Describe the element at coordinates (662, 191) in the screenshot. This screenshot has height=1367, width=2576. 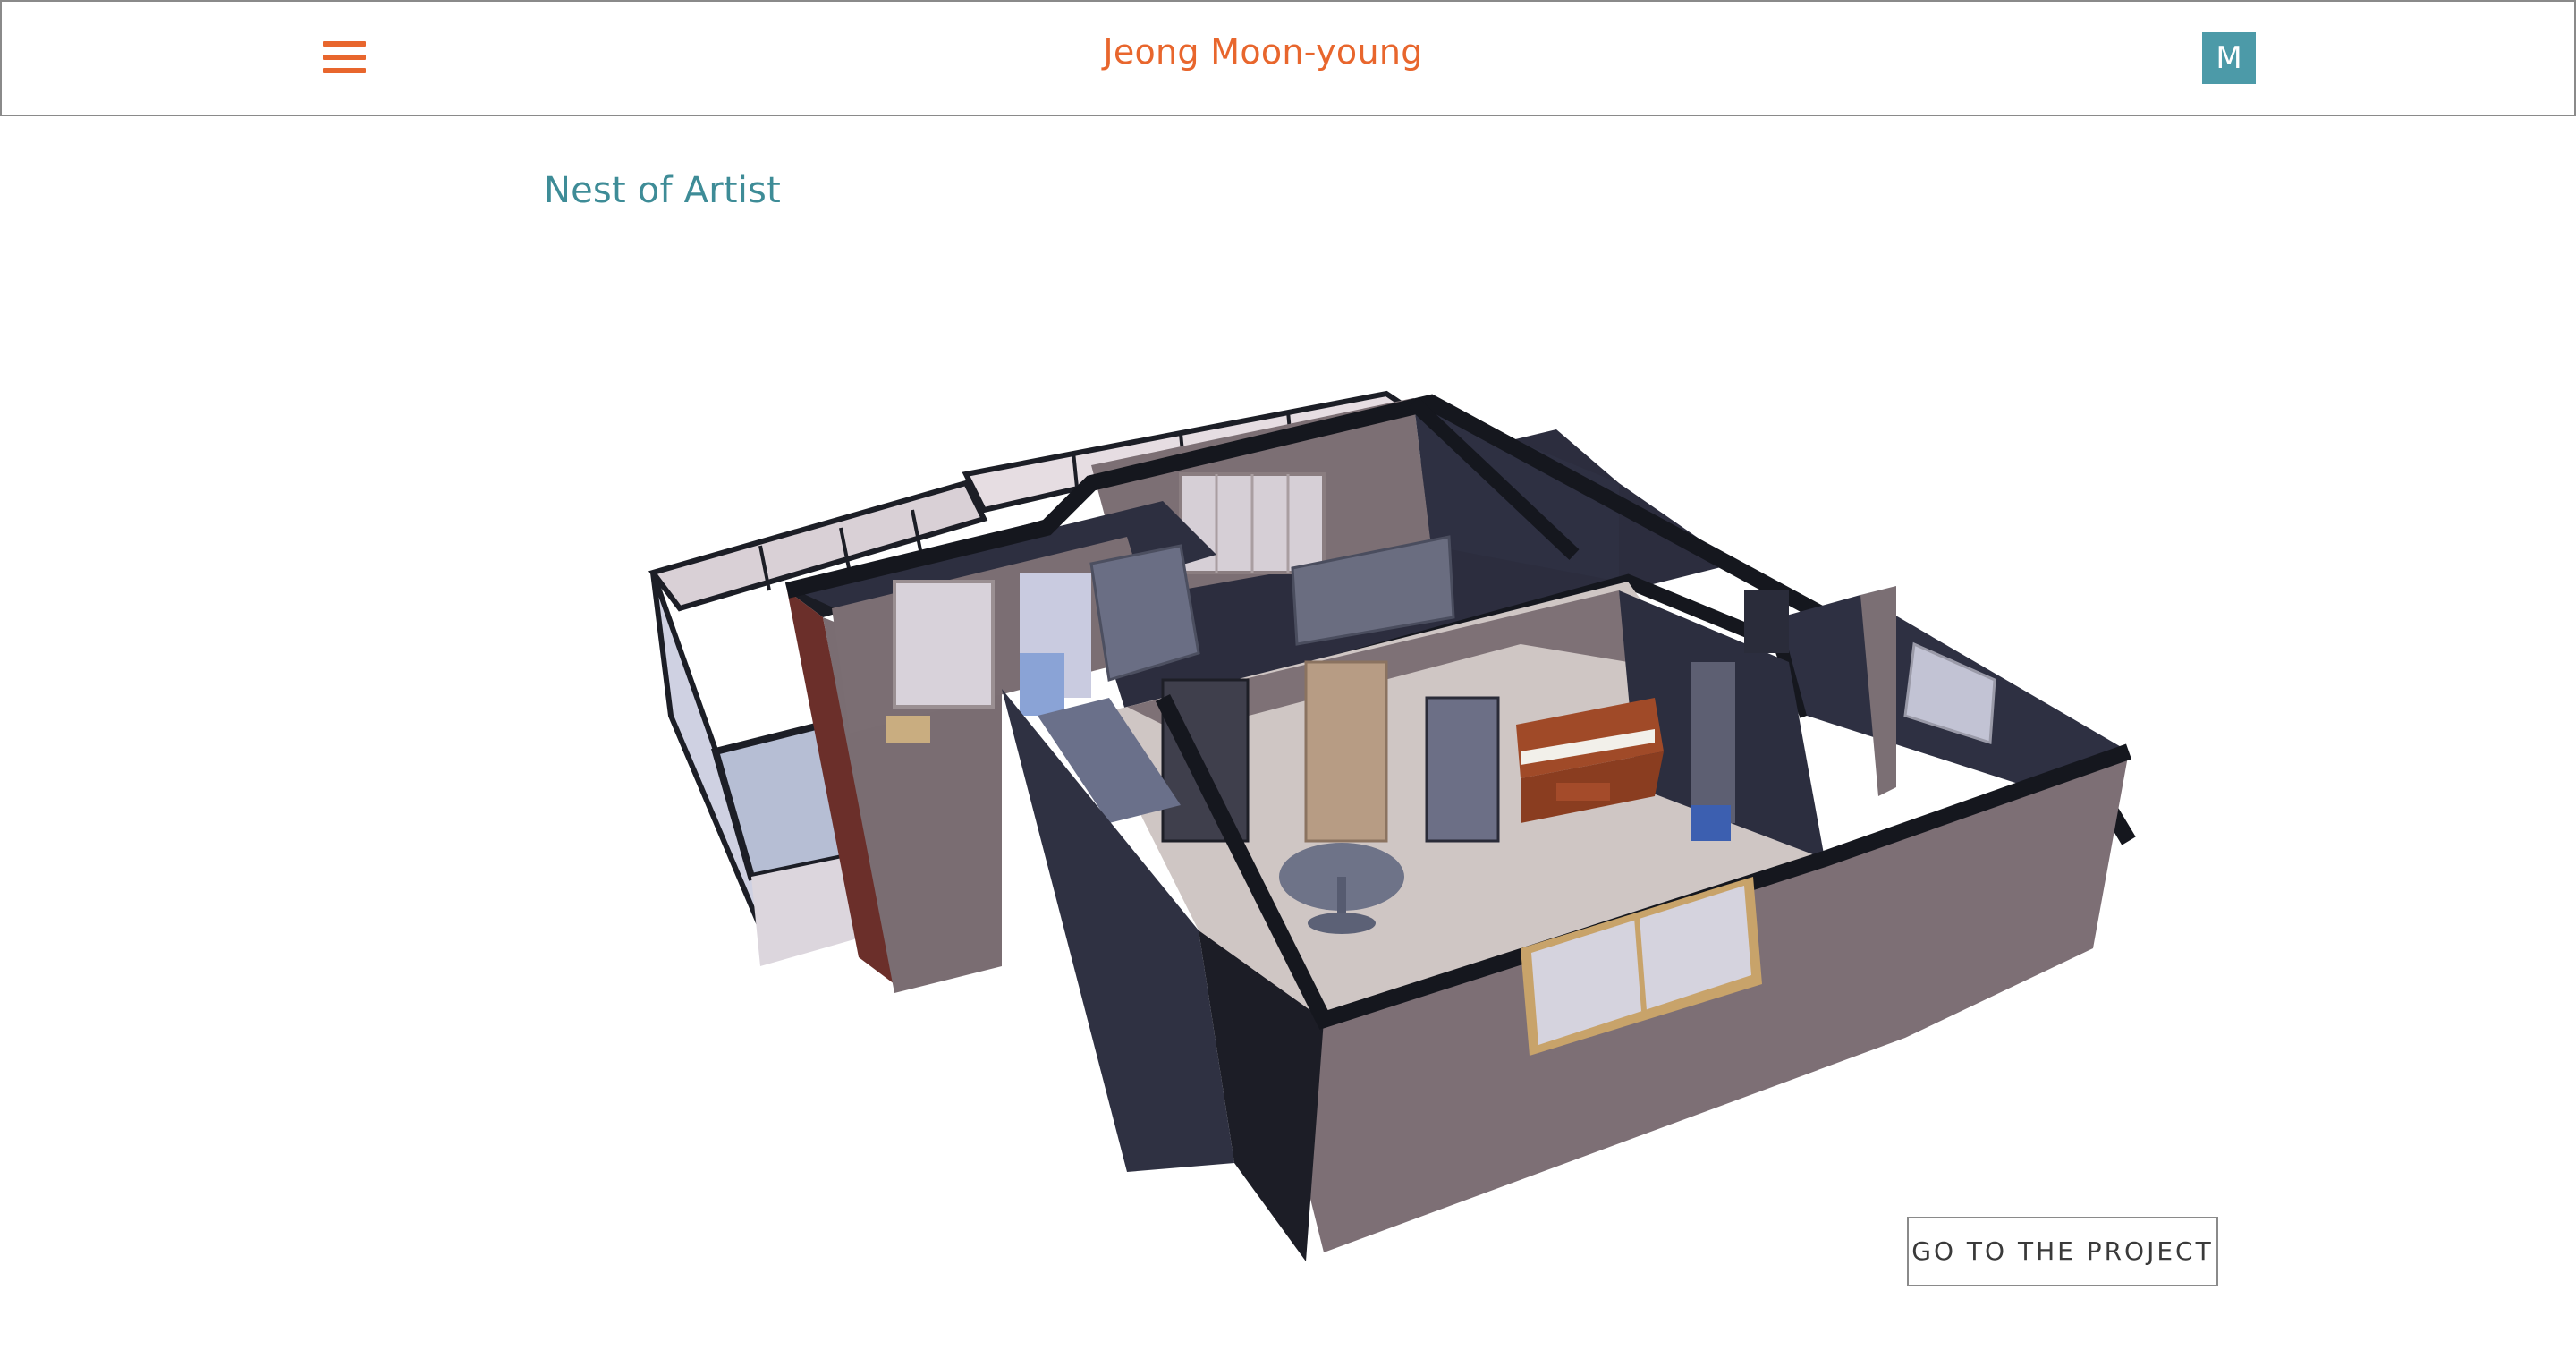
I see `project-title: Nest of Artist` at that location.